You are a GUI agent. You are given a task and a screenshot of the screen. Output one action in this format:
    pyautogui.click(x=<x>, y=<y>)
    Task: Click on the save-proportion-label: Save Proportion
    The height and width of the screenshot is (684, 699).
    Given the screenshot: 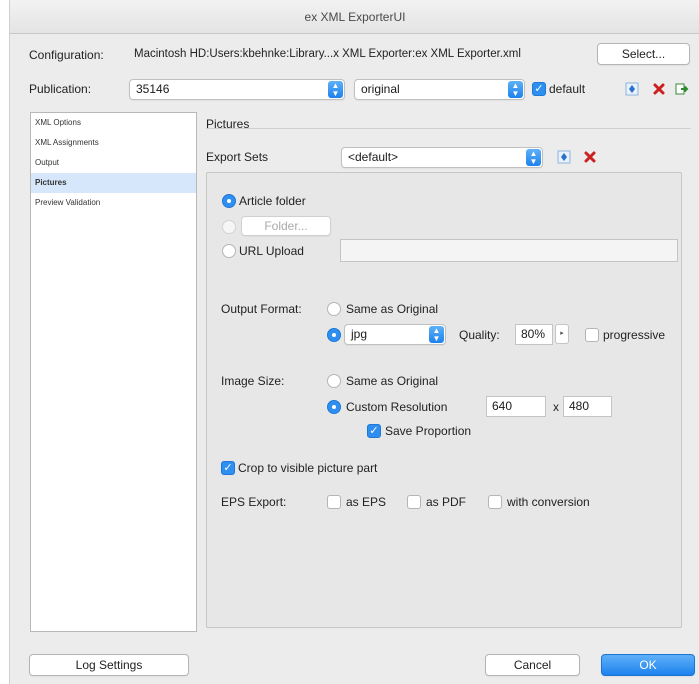 What is the action you would take?
    pyautogui.click(x=428, y=431)
    